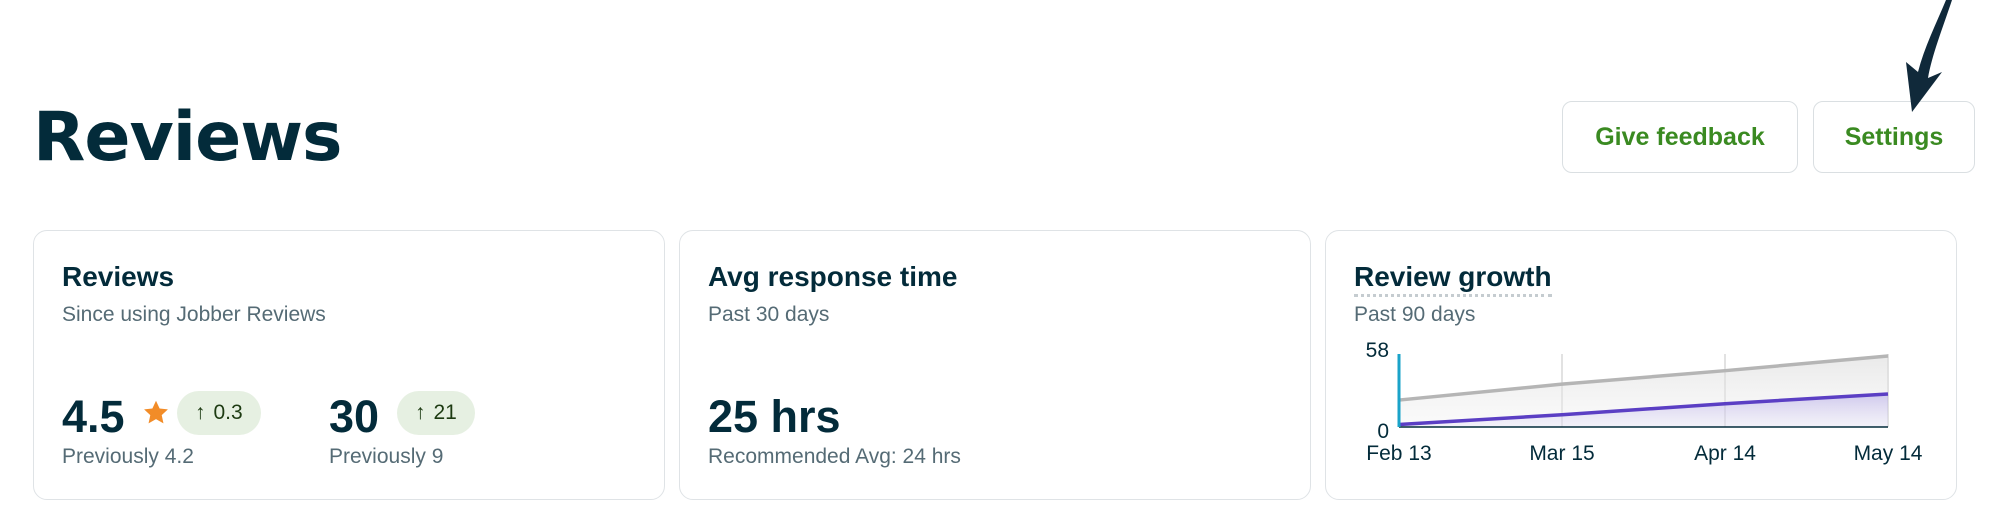  I want to click on x-tick-label: Apr 14, so click(1725, 453).